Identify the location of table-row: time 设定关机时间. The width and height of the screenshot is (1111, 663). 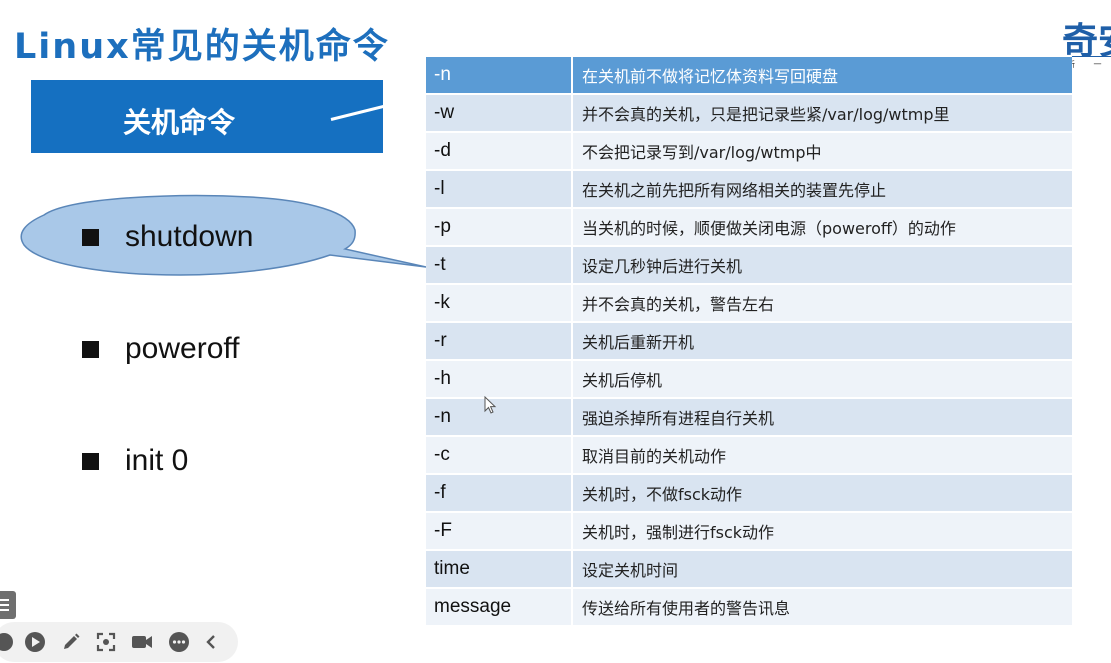
(749, 568).